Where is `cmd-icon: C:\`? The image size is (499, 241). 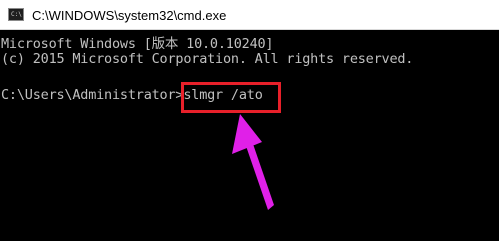
cmd-icon: C:\ is located at coordinates (16, 14).